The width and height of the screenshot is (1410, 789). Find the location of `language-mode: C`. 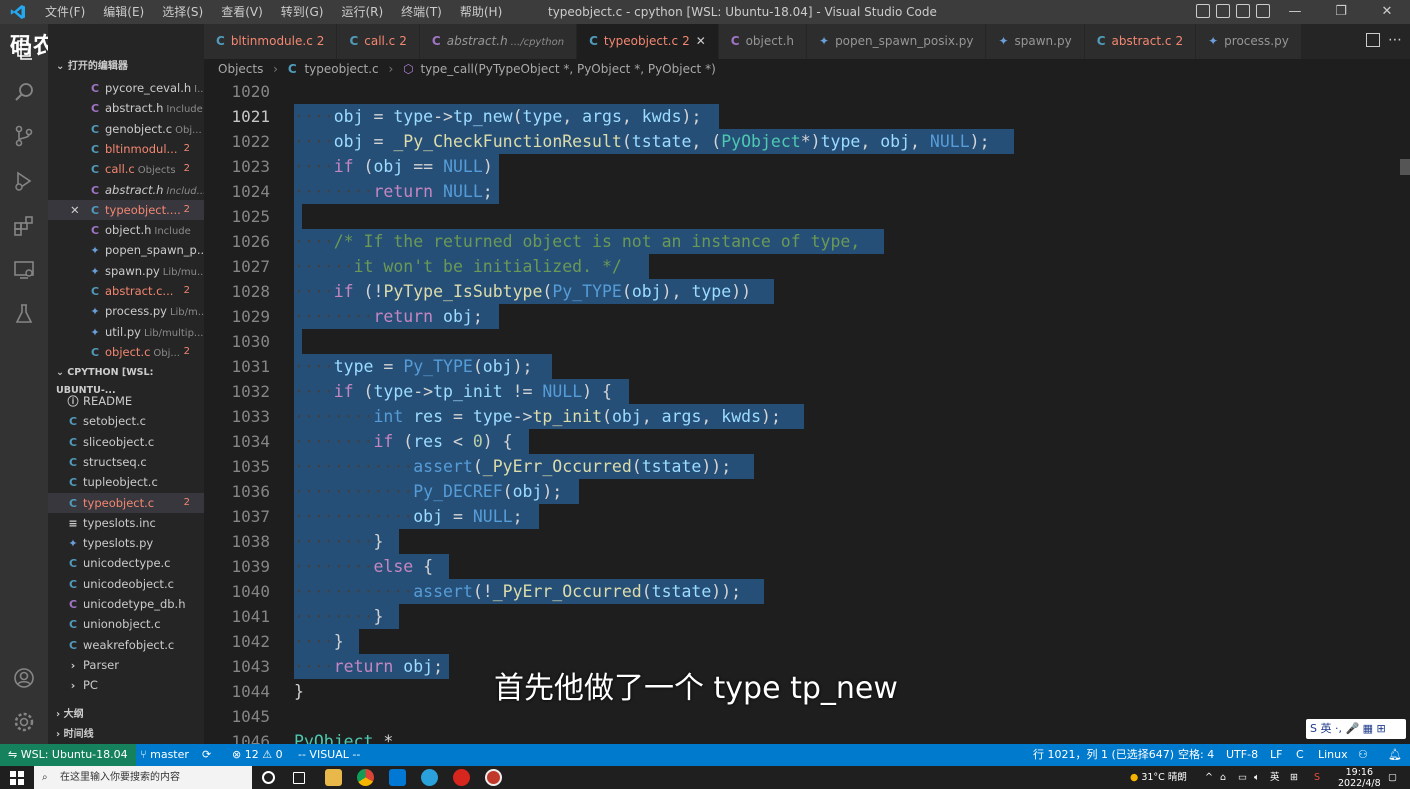

language-mode: C is located at coordinates (1300, 755).